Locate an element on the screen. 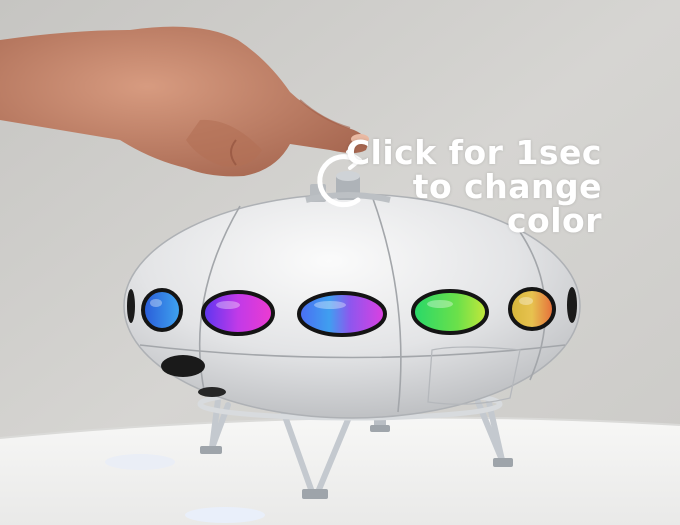 The width and height of the screenshot is (680, 525). instruction-caption: Click for 1sec to change color is located at coordinates (437, 187).